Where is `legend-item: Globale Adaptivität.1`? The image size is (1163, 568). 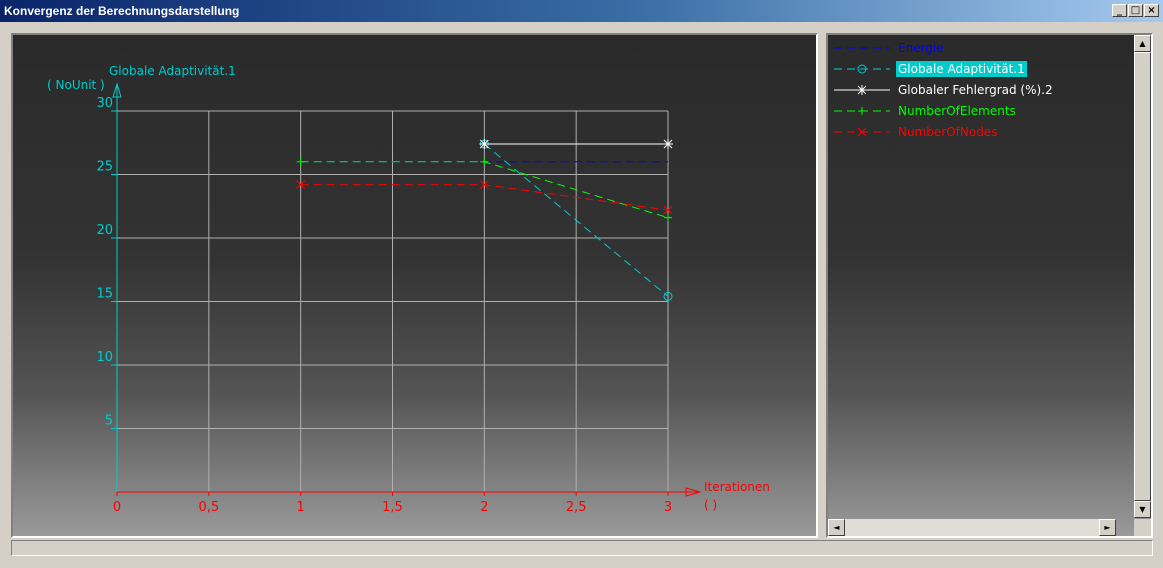 legend-item: Globale Adaptivität.1 is located at coordinates (982, 69).